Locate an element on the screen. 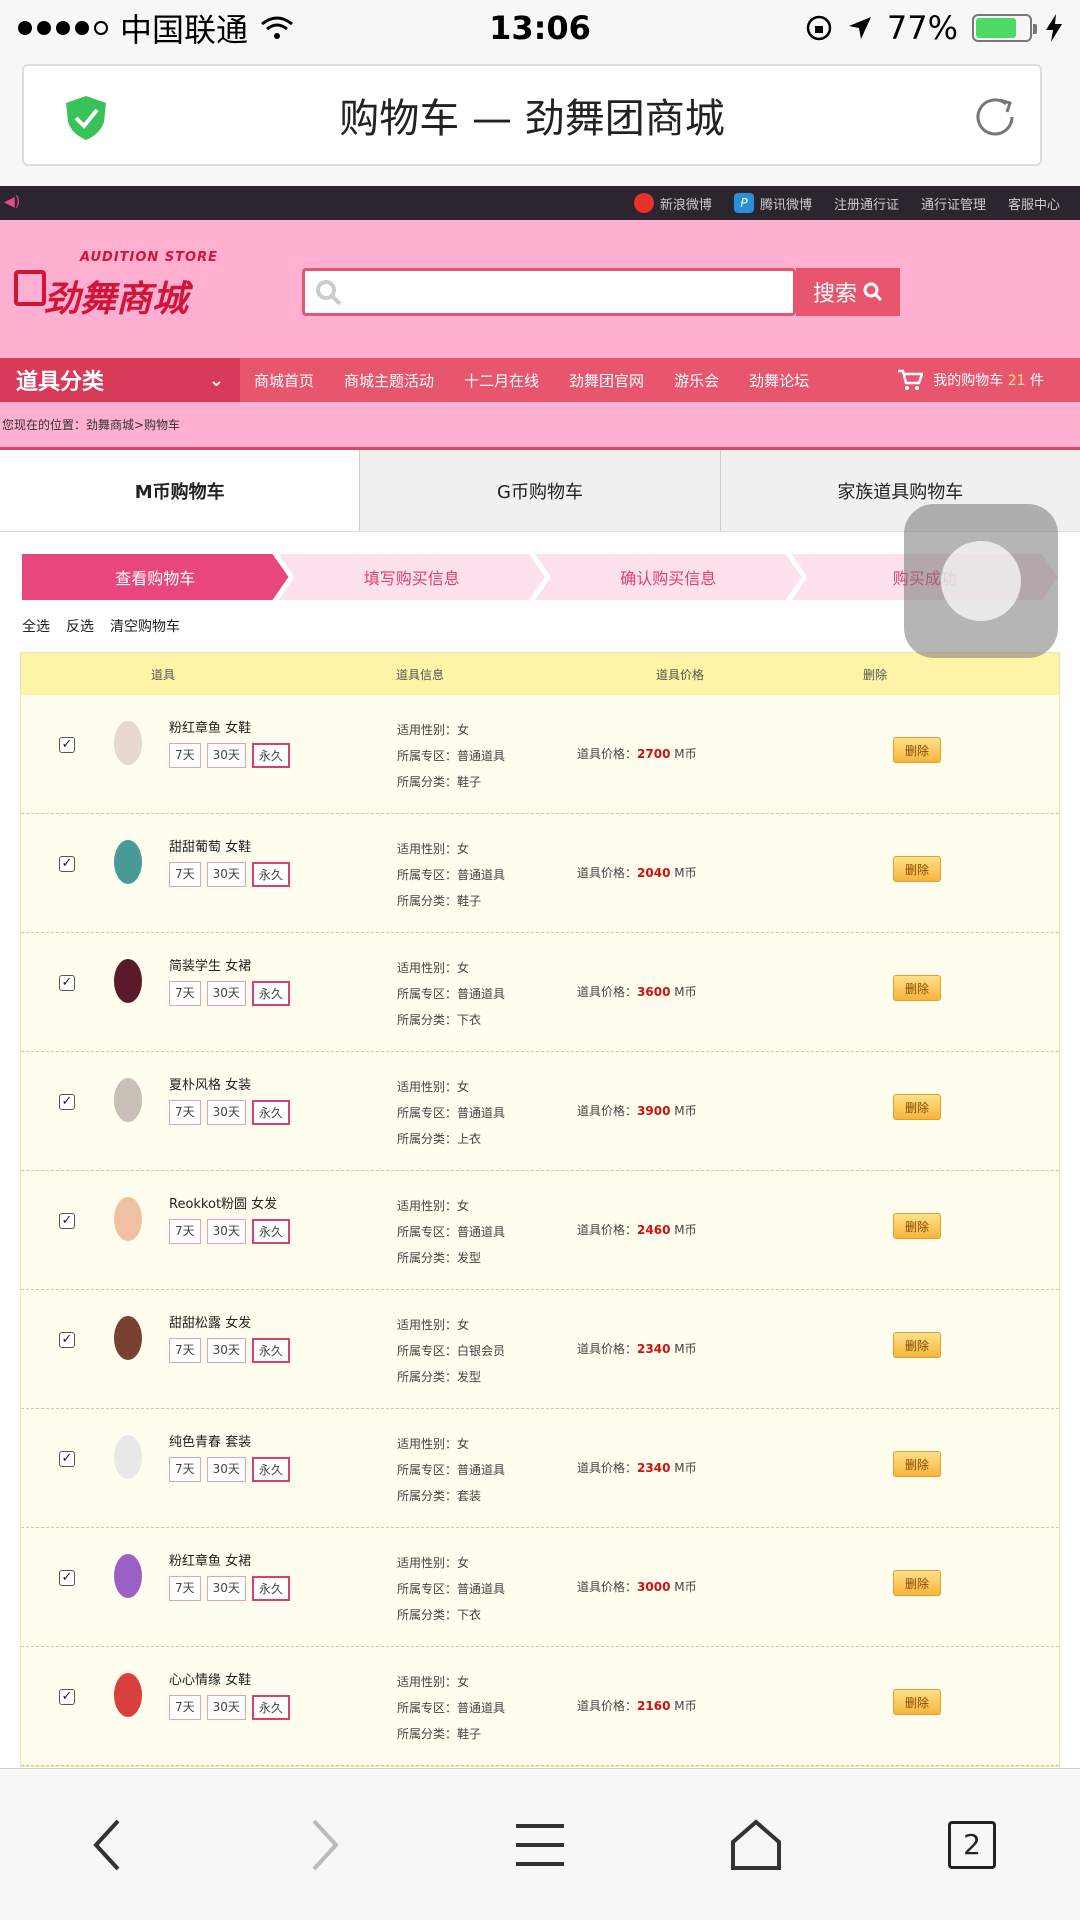 Image resolution: width=1080 pixels, height=1920 pixels. site-logo: AUDITION STORE 劲舞商城 is located at coordinates (134, 285).